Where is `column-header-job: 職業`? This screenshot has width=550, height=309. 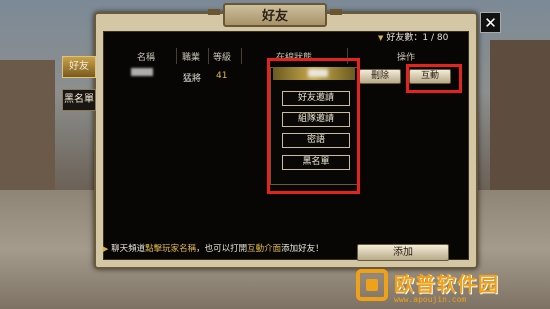
column-header-job: 職業 is located at coordinates (191, 58).